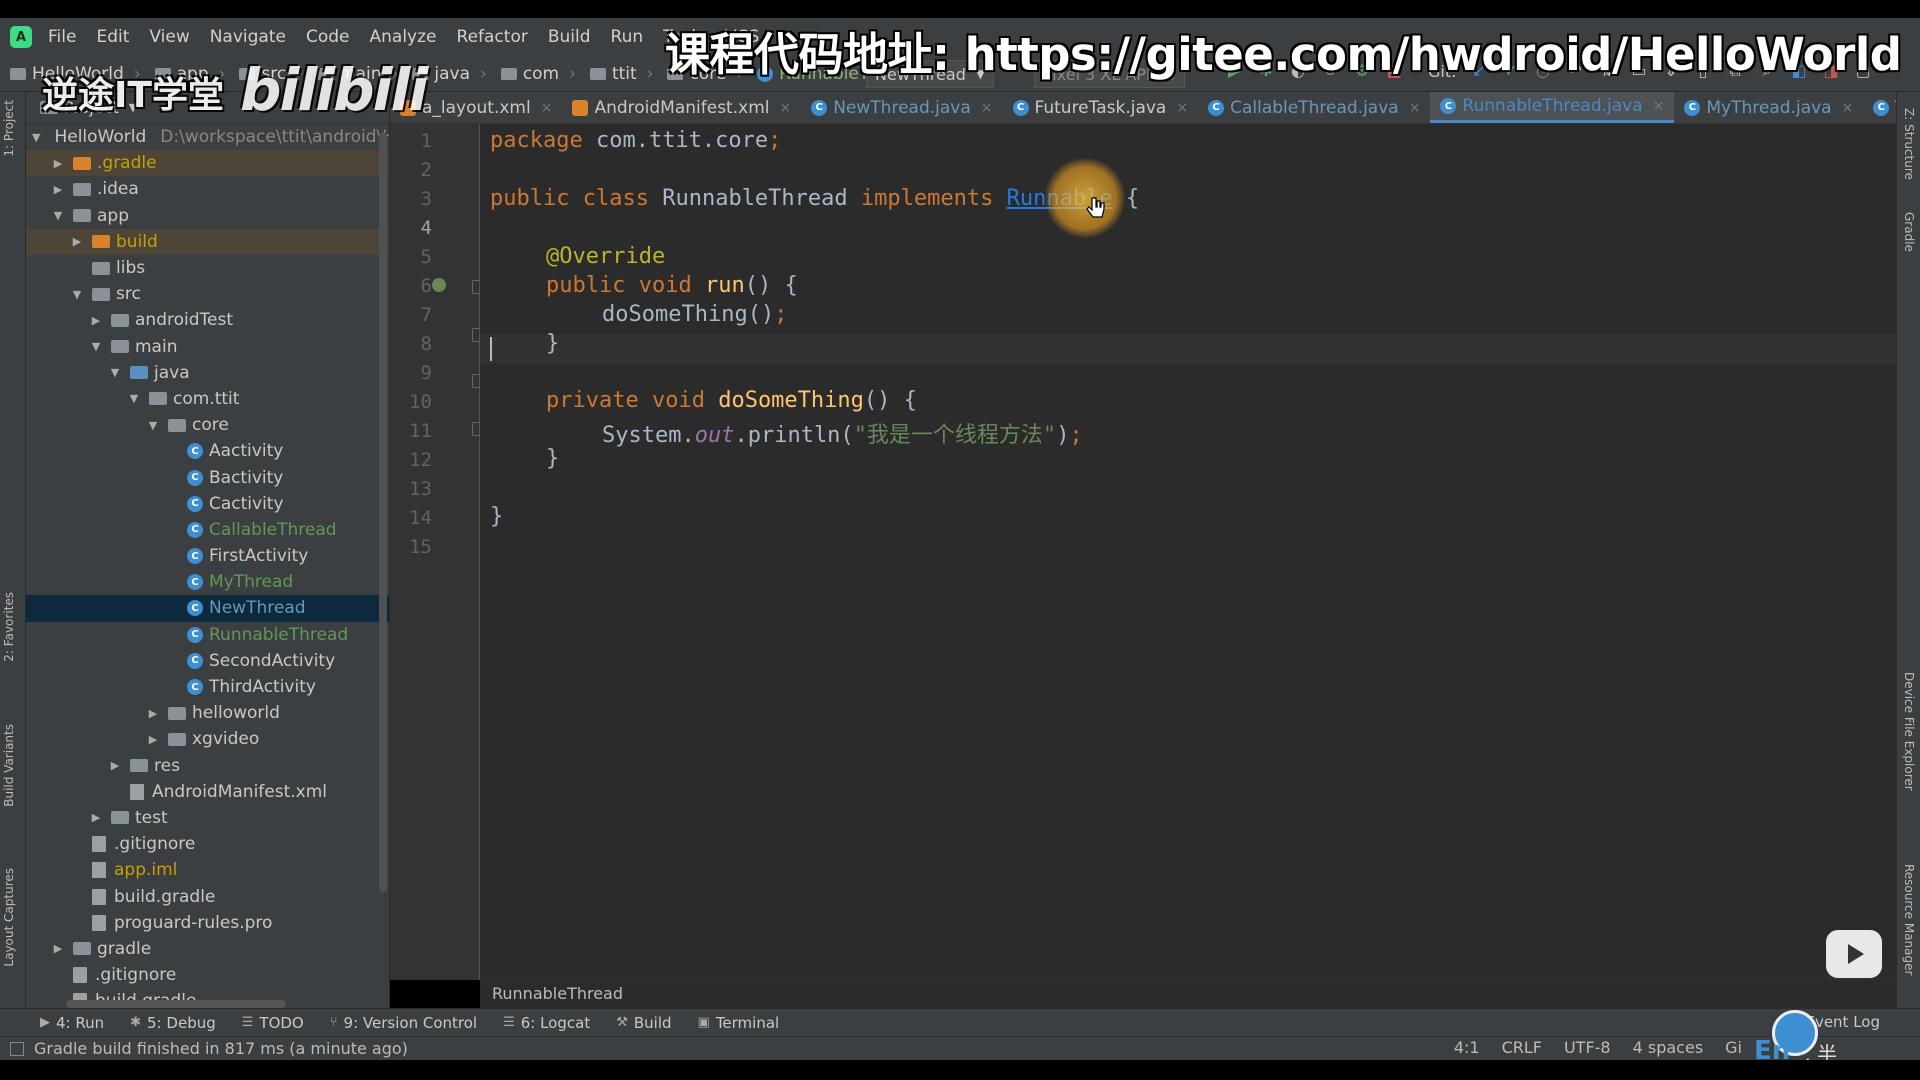  I want to click on editor-tab: AndroidManifest.xml ×, so click(681, 107).